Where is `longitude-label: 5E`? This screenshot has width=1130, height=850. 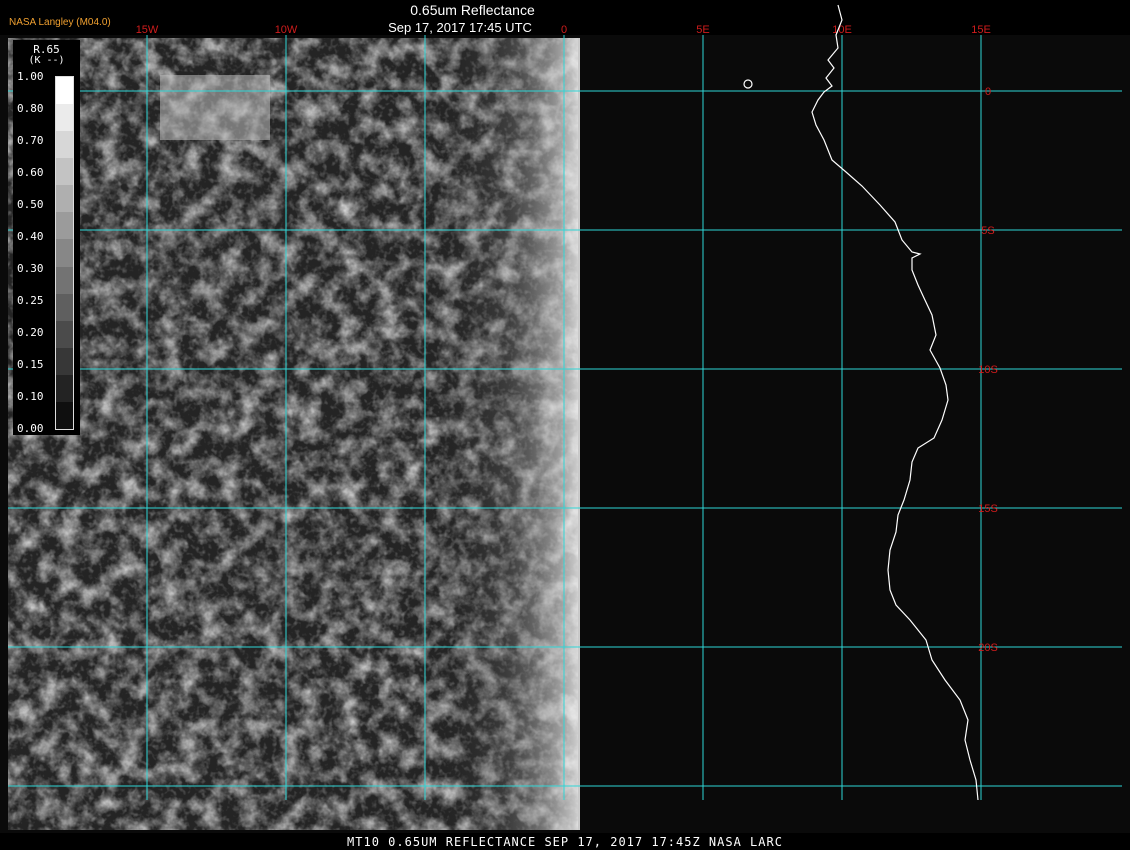 longitude-label: 5E is located at coordinates (702, 30).